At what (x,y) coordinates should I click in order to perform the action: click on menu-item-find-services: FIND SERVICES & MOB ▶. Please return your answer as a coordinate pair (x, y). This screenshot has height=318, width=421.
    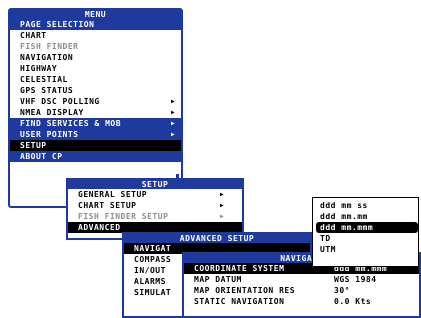
    Looking at the image, I should click on (95, 123).